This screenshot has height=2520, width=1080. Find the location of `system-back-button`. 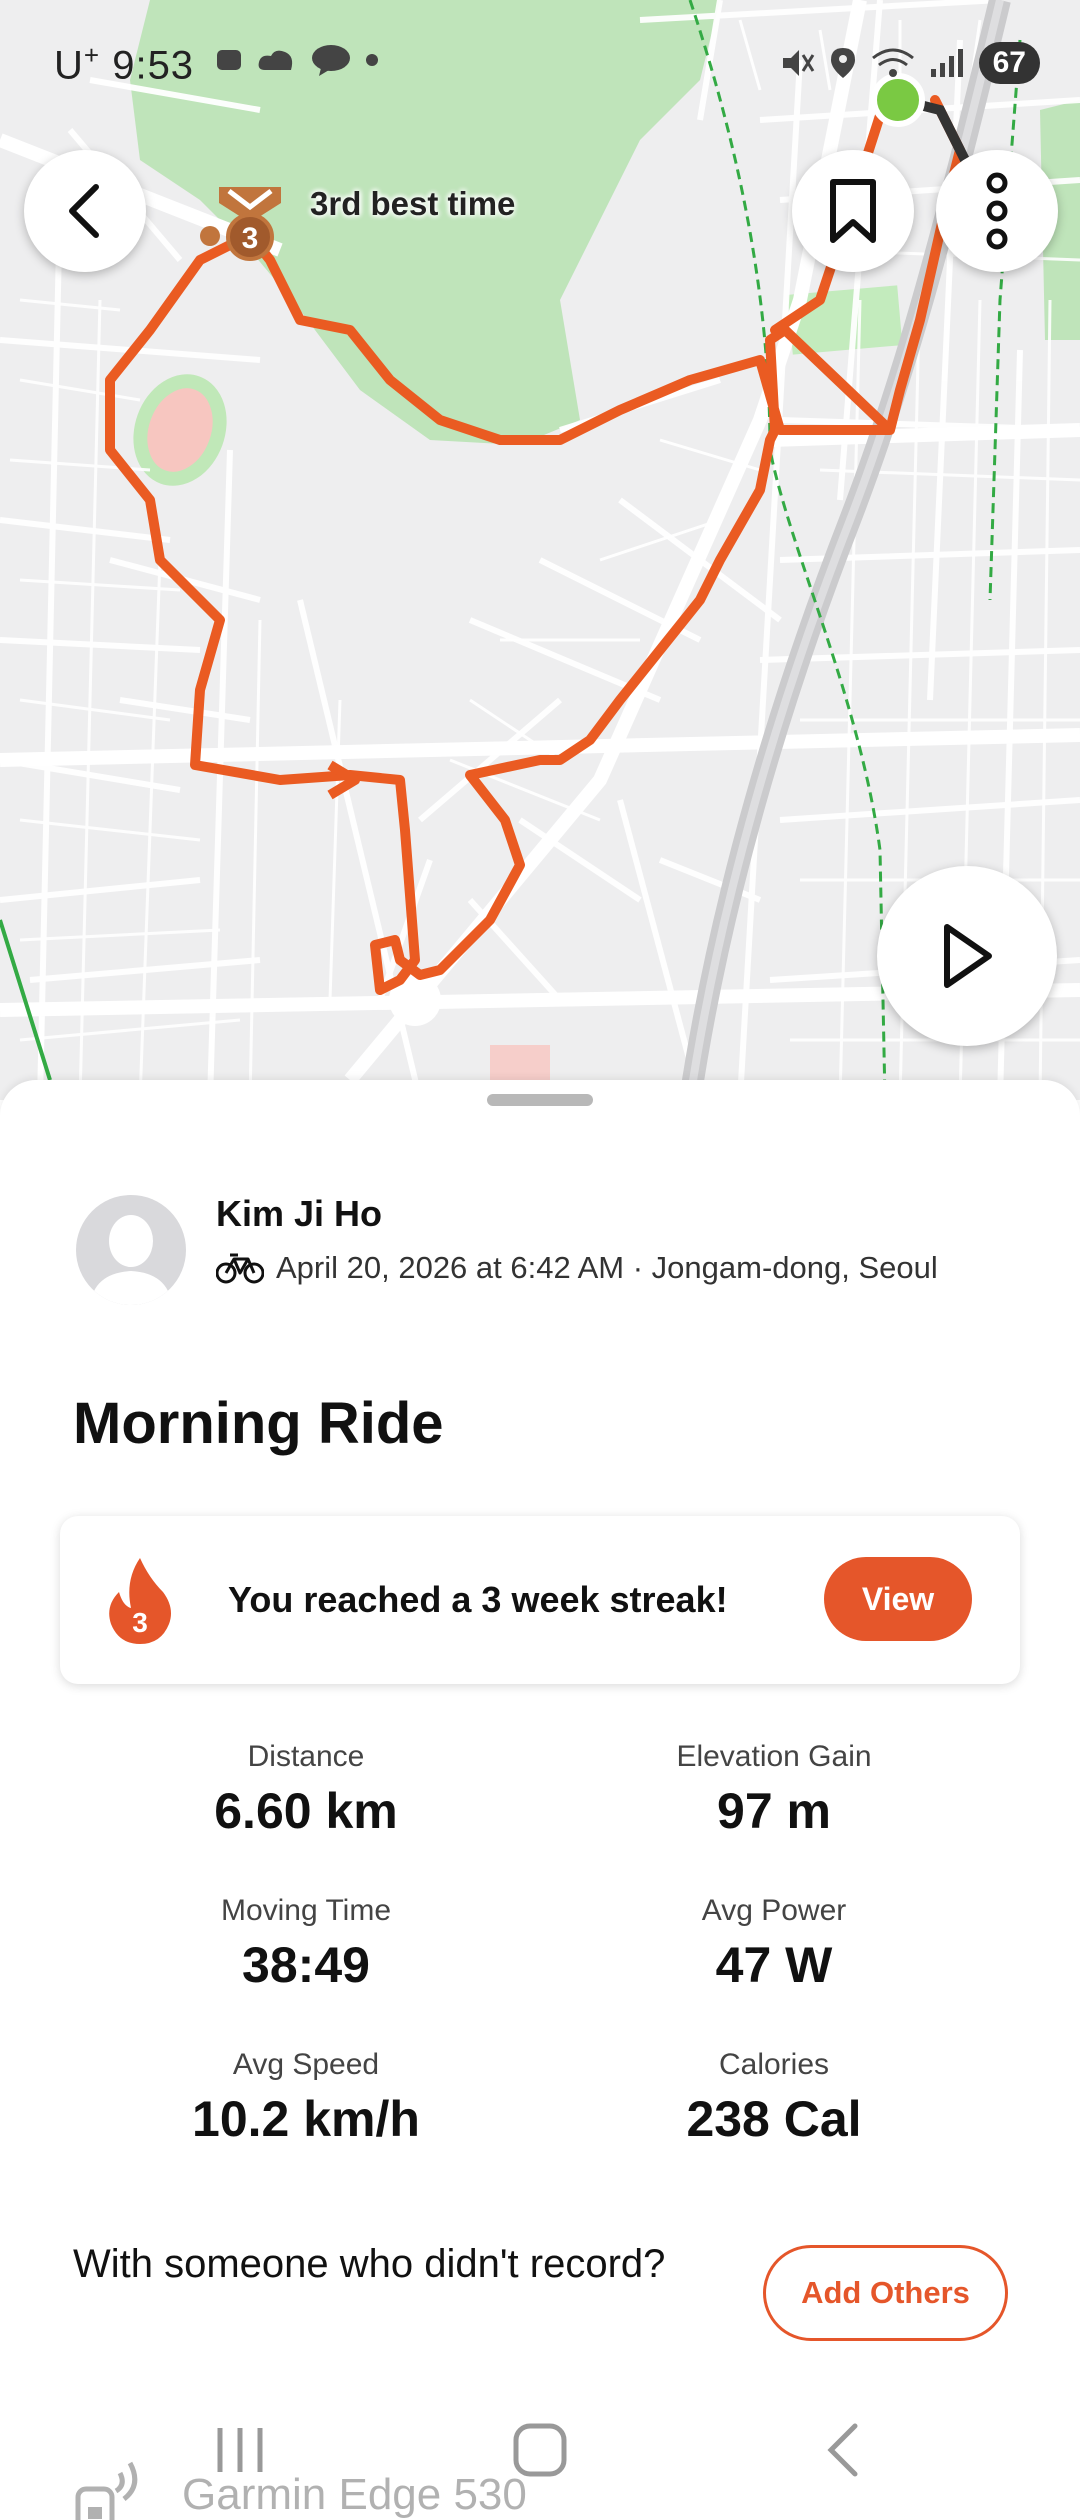

system-back-button is located at coordinates (845, 2452).